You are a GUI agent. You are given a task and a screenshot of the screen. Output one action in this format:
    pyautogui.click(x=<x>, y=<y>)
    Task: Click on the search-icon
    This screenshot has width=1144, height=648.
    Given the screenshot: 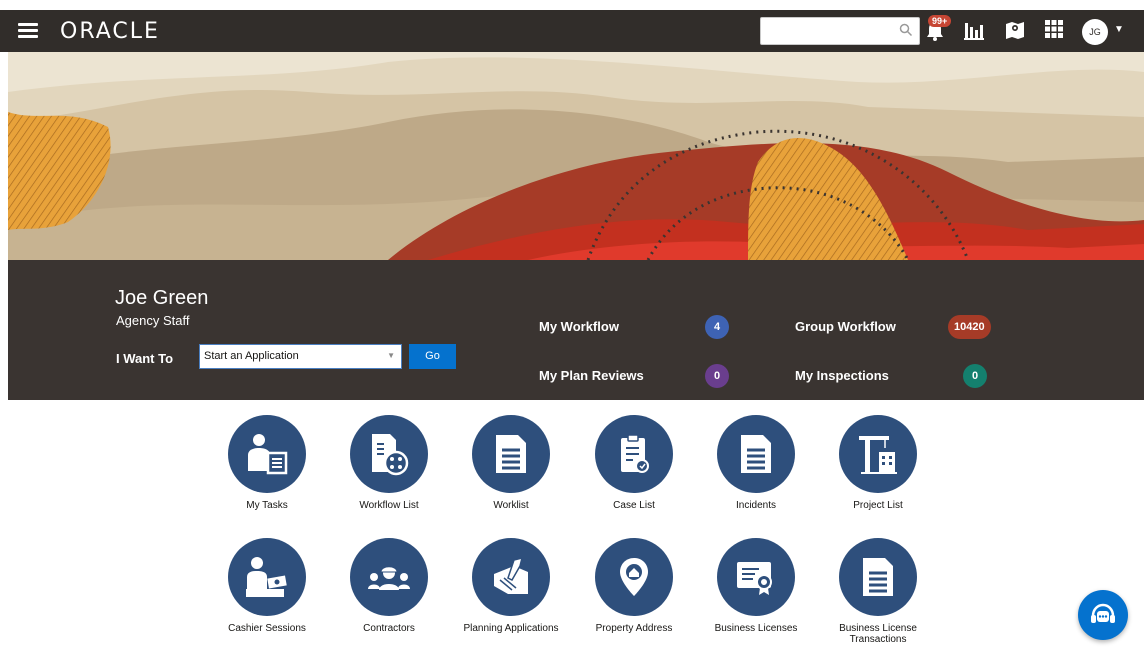 What is the action you would take?
    pyautogui.click(x=906, y=30)
    